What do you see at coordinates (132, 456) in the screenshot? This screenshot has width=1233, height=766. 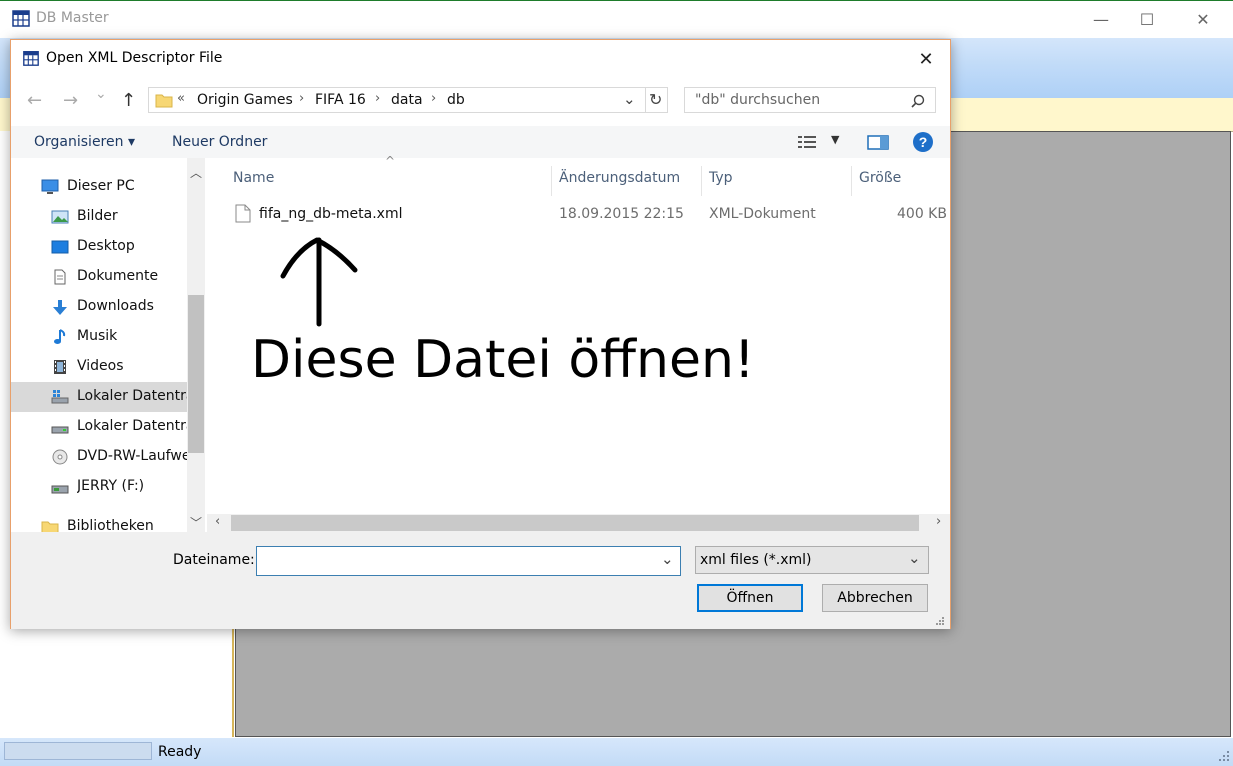 I see `nav-label: DVD-RW-Laufwerk` at bounding box center [132, 456].